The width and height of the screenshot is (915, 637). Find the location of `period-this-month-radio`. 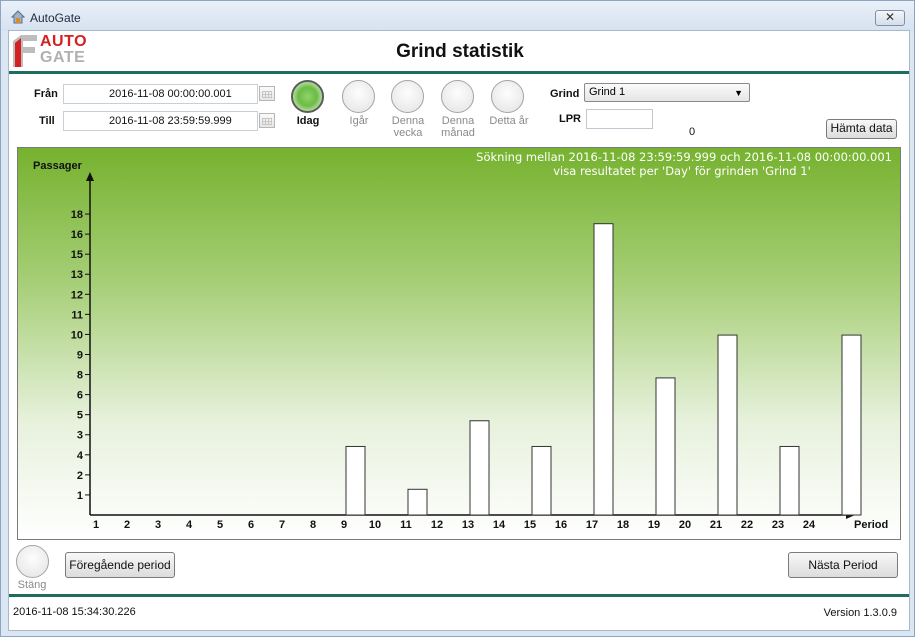

period-this-month-radio is located at coordinates (457, 96).